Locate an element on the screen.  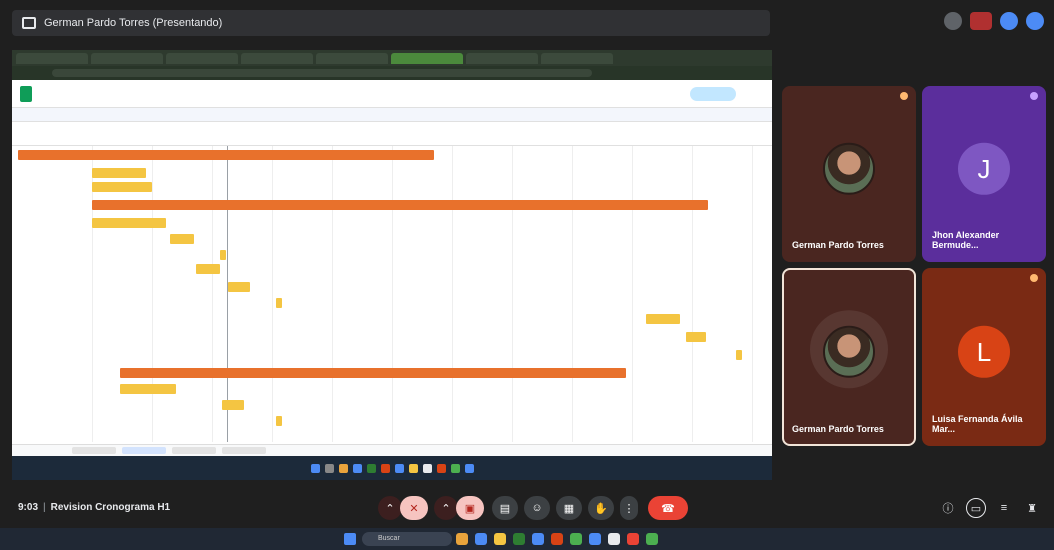
sheets-icon is located at coordinates (26, 93).